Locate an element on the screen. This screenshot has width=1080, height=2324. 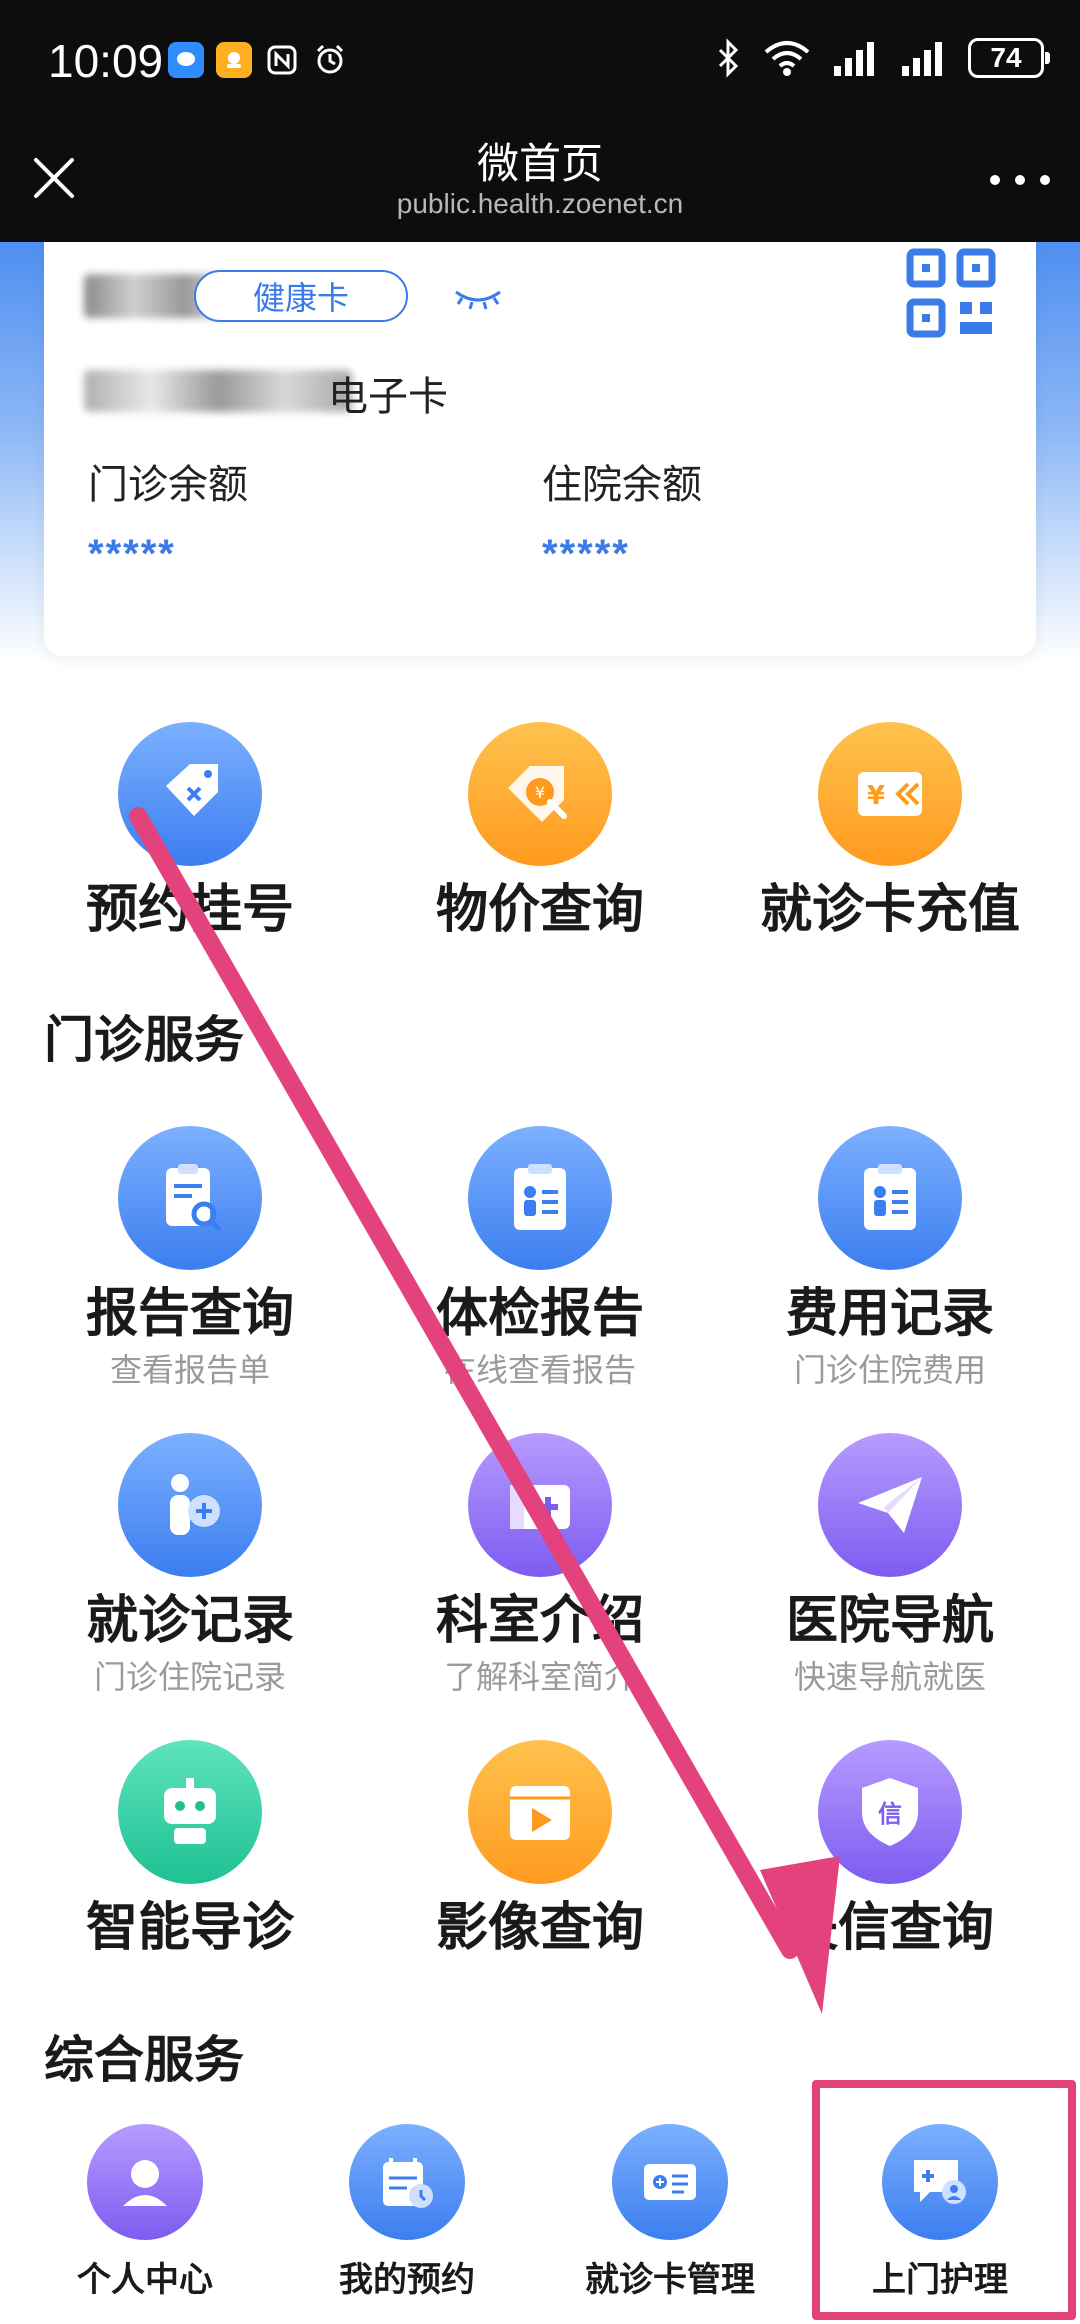
service-label: 科室介绍 is located at coordinates (539, 1621).